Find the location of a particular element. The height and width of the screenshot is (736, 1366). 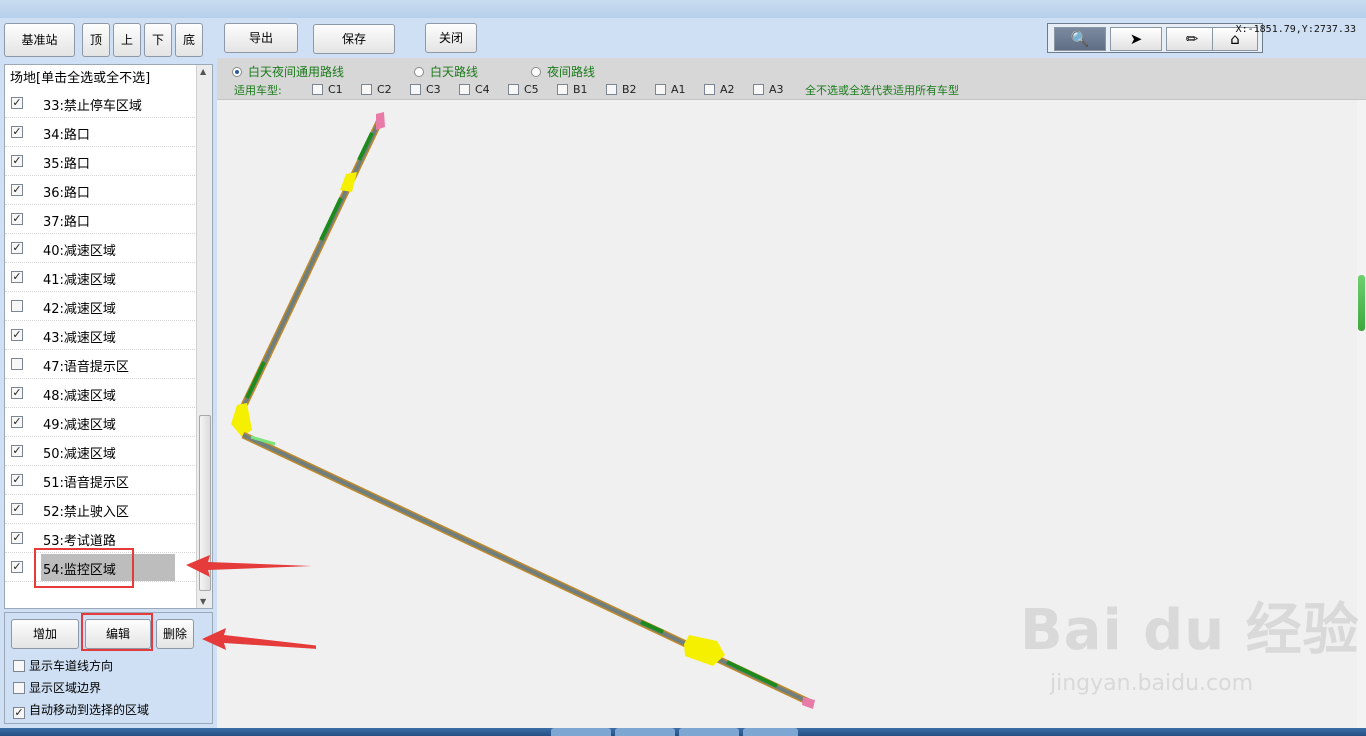

list-item: ✓ 34:路口 is located at coordinates (101, 132).